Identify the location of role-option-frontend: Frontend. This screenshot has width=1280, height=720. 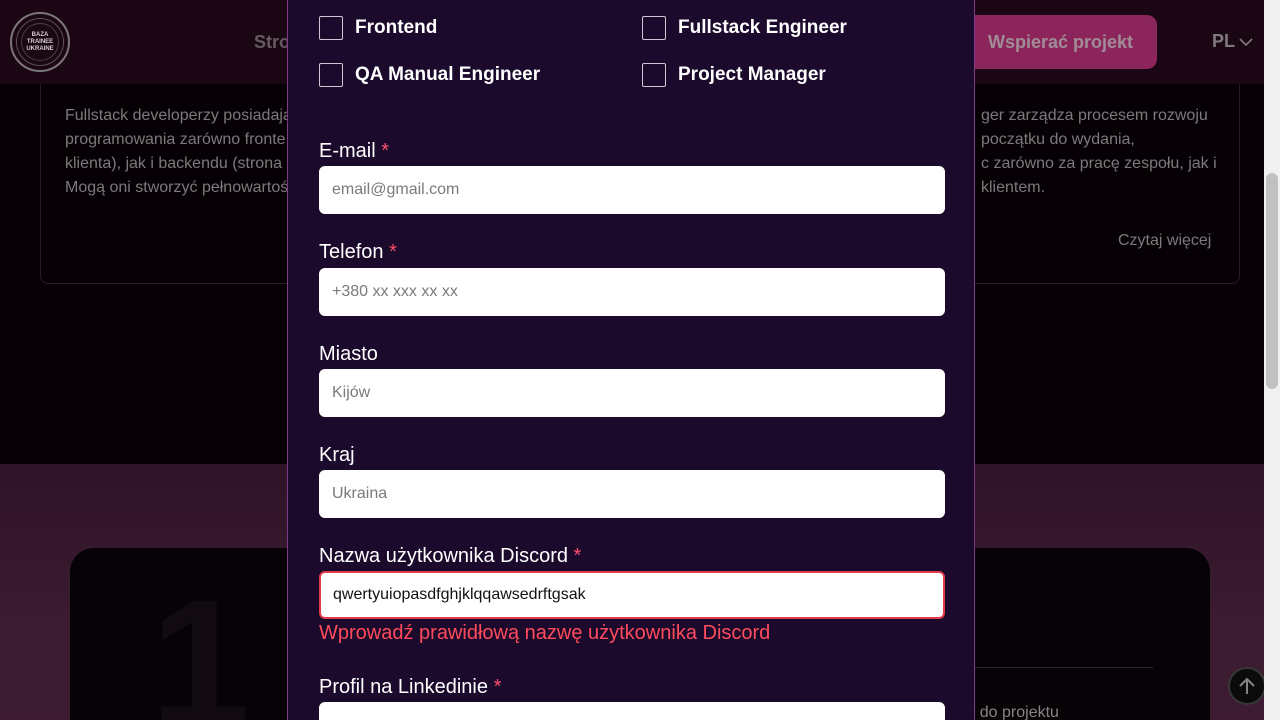
(378, 28).